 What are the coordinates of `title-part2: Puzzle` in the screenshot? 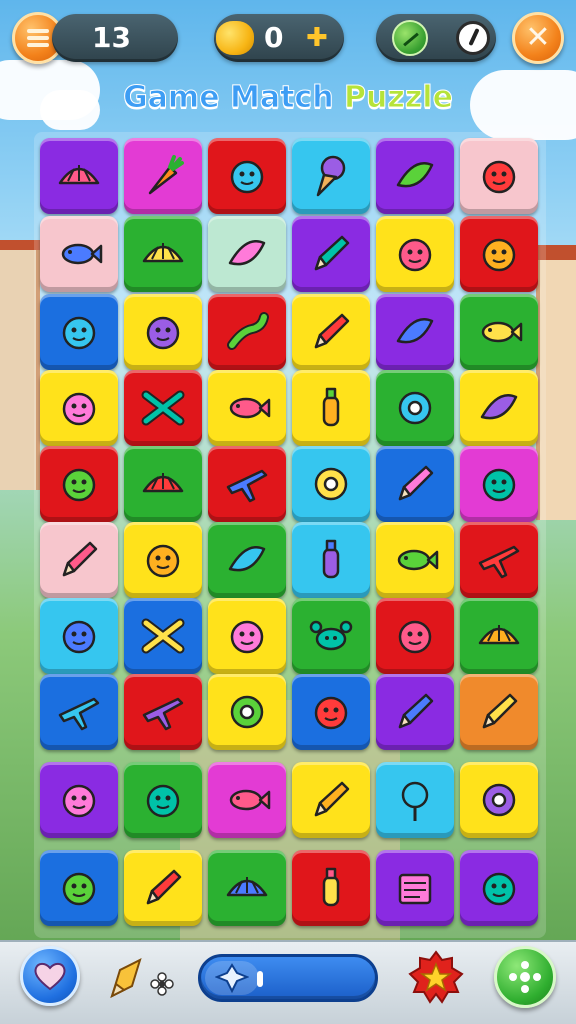 It's located at (399, 98).